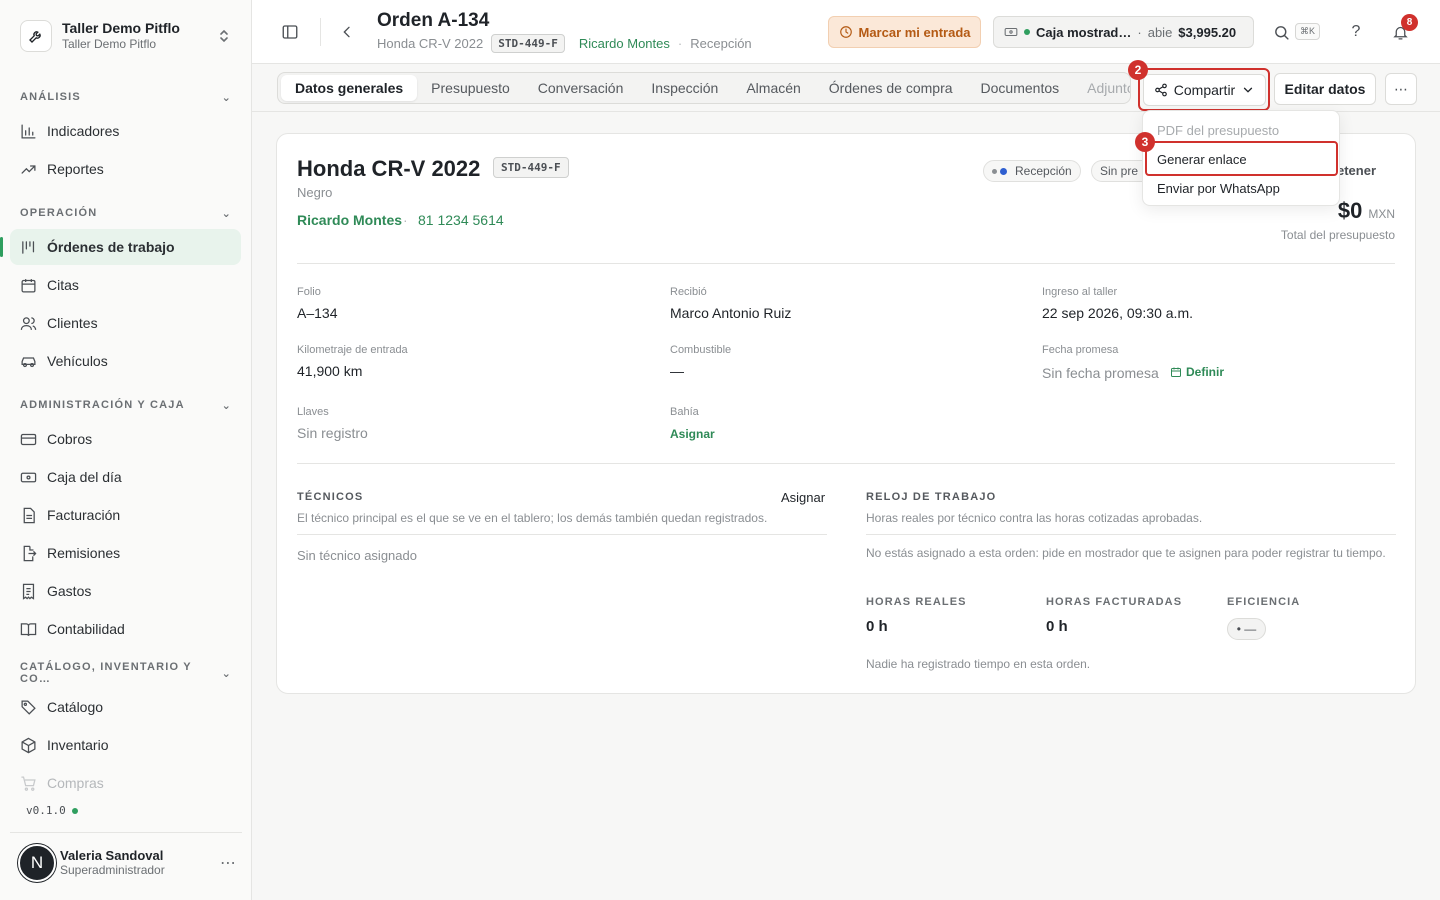 The height and width of the screenshot is (900, 1440). Describe the element at coordinates (74, 810) in the screenshot. I see `status-dot` at that location.